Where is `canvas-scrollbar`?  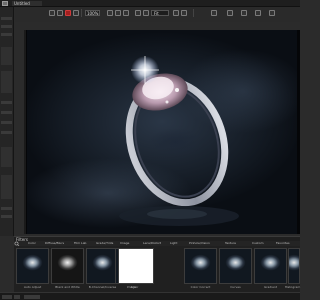
canvas-scrollbar is located at coordinates (25, 132).